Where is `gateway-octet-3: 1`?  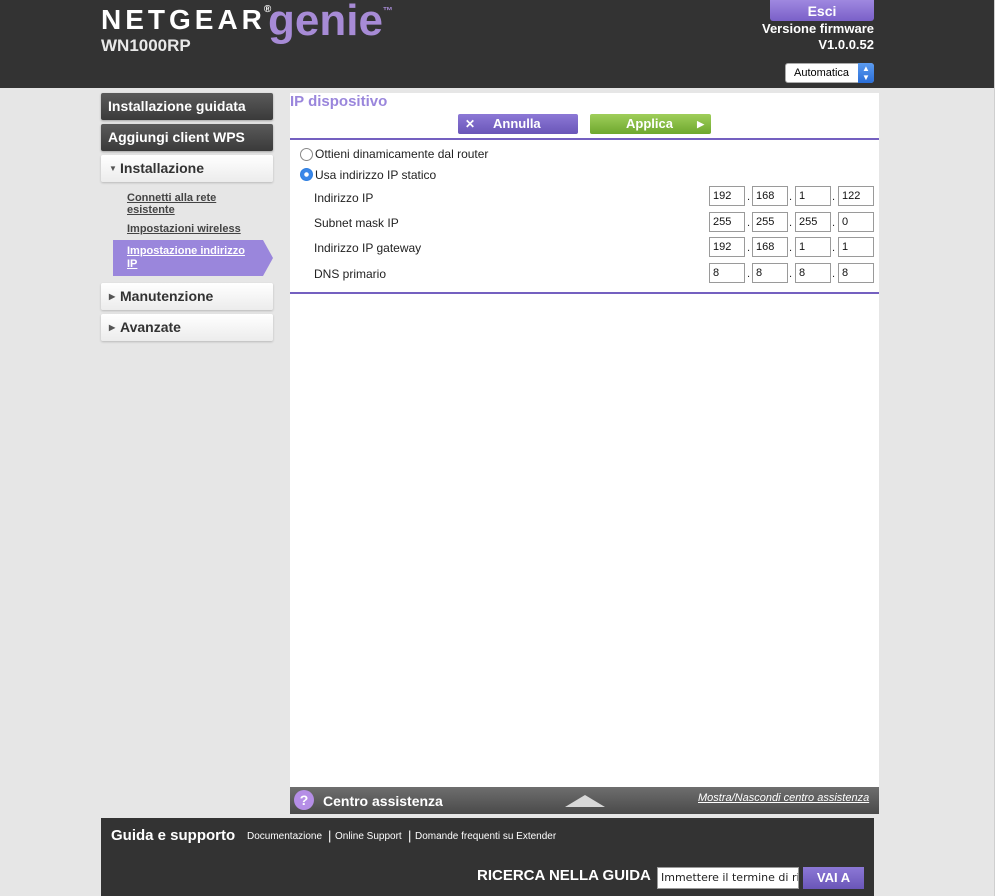 gateway-octet-3: 1 is located at coordinates (813, 247).